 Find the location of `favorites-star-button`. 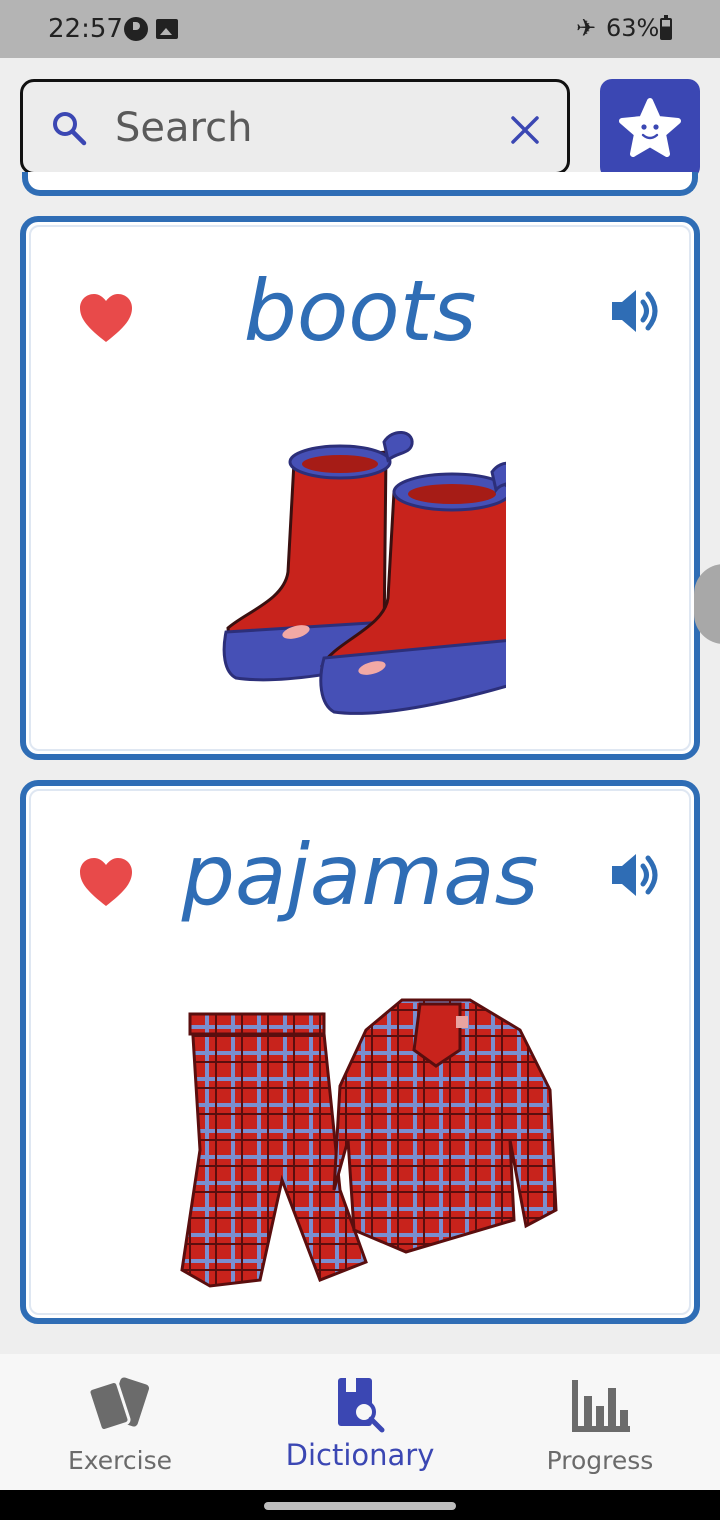

favorites-star-button is located at coordinates (650, 129).